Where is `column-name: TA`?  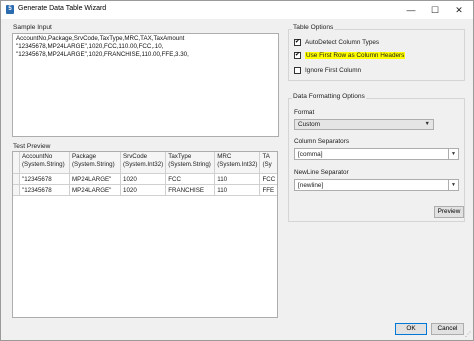 column-name: TA is located at coordinates (266, 156).